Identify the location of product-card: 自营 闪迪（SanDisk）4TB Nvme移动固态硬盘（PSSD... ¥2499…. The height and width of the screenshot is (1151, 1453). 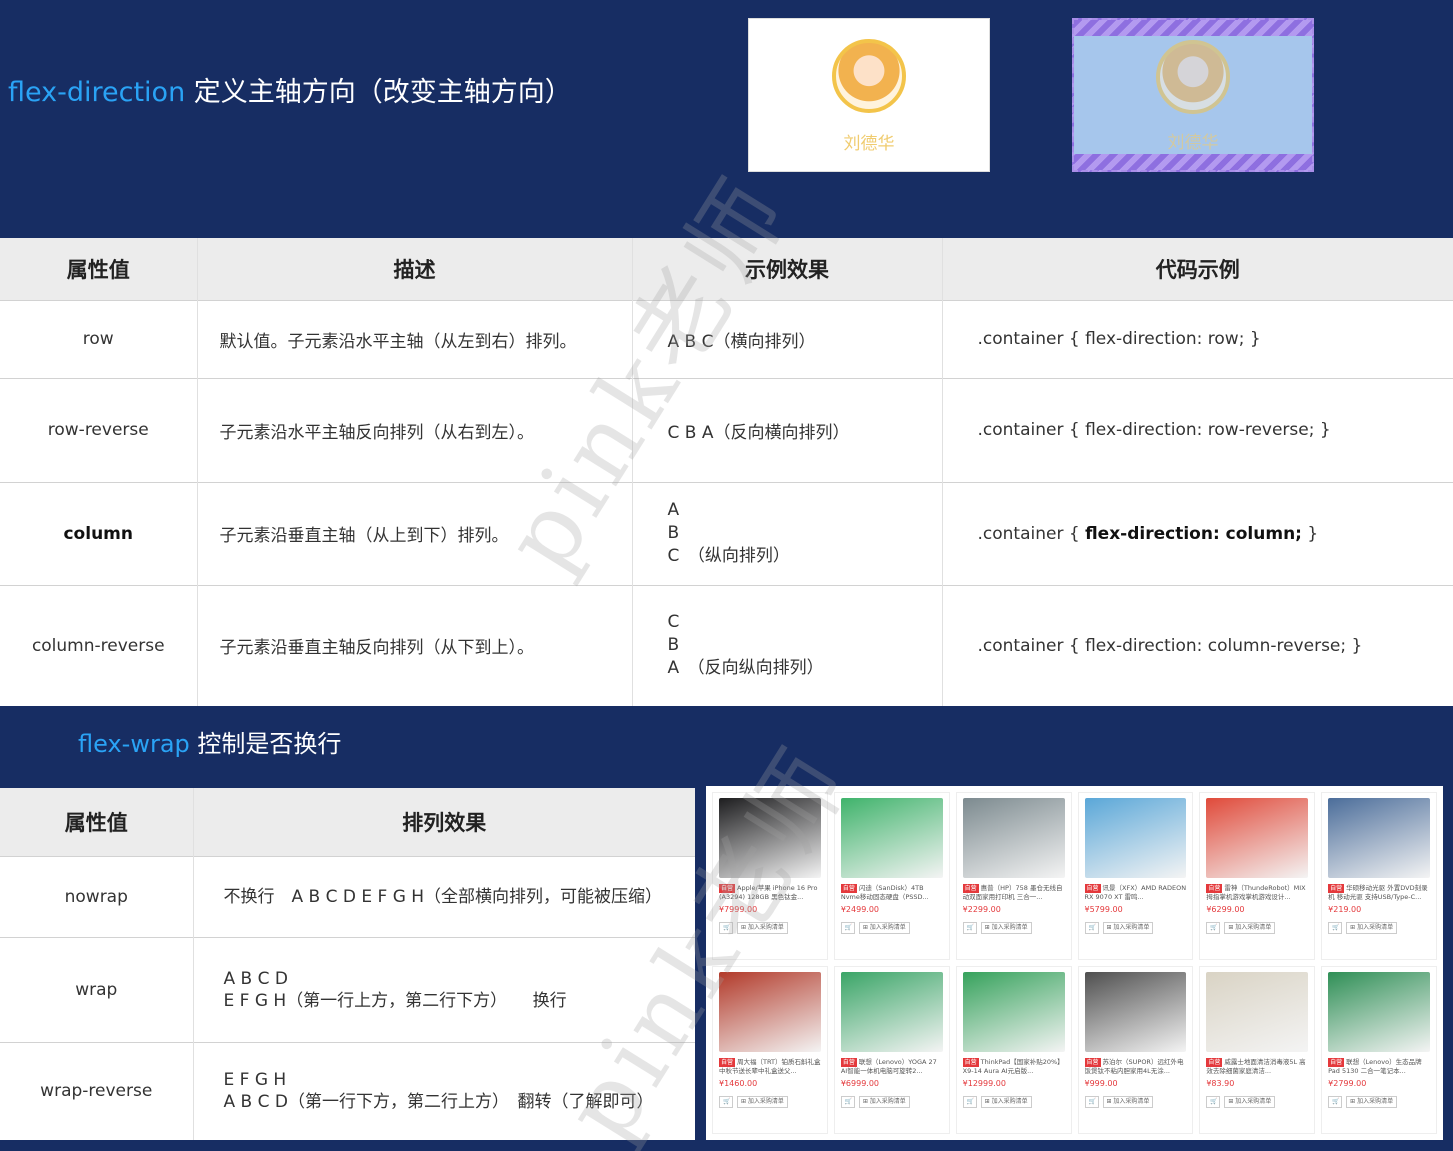
(891, 876).